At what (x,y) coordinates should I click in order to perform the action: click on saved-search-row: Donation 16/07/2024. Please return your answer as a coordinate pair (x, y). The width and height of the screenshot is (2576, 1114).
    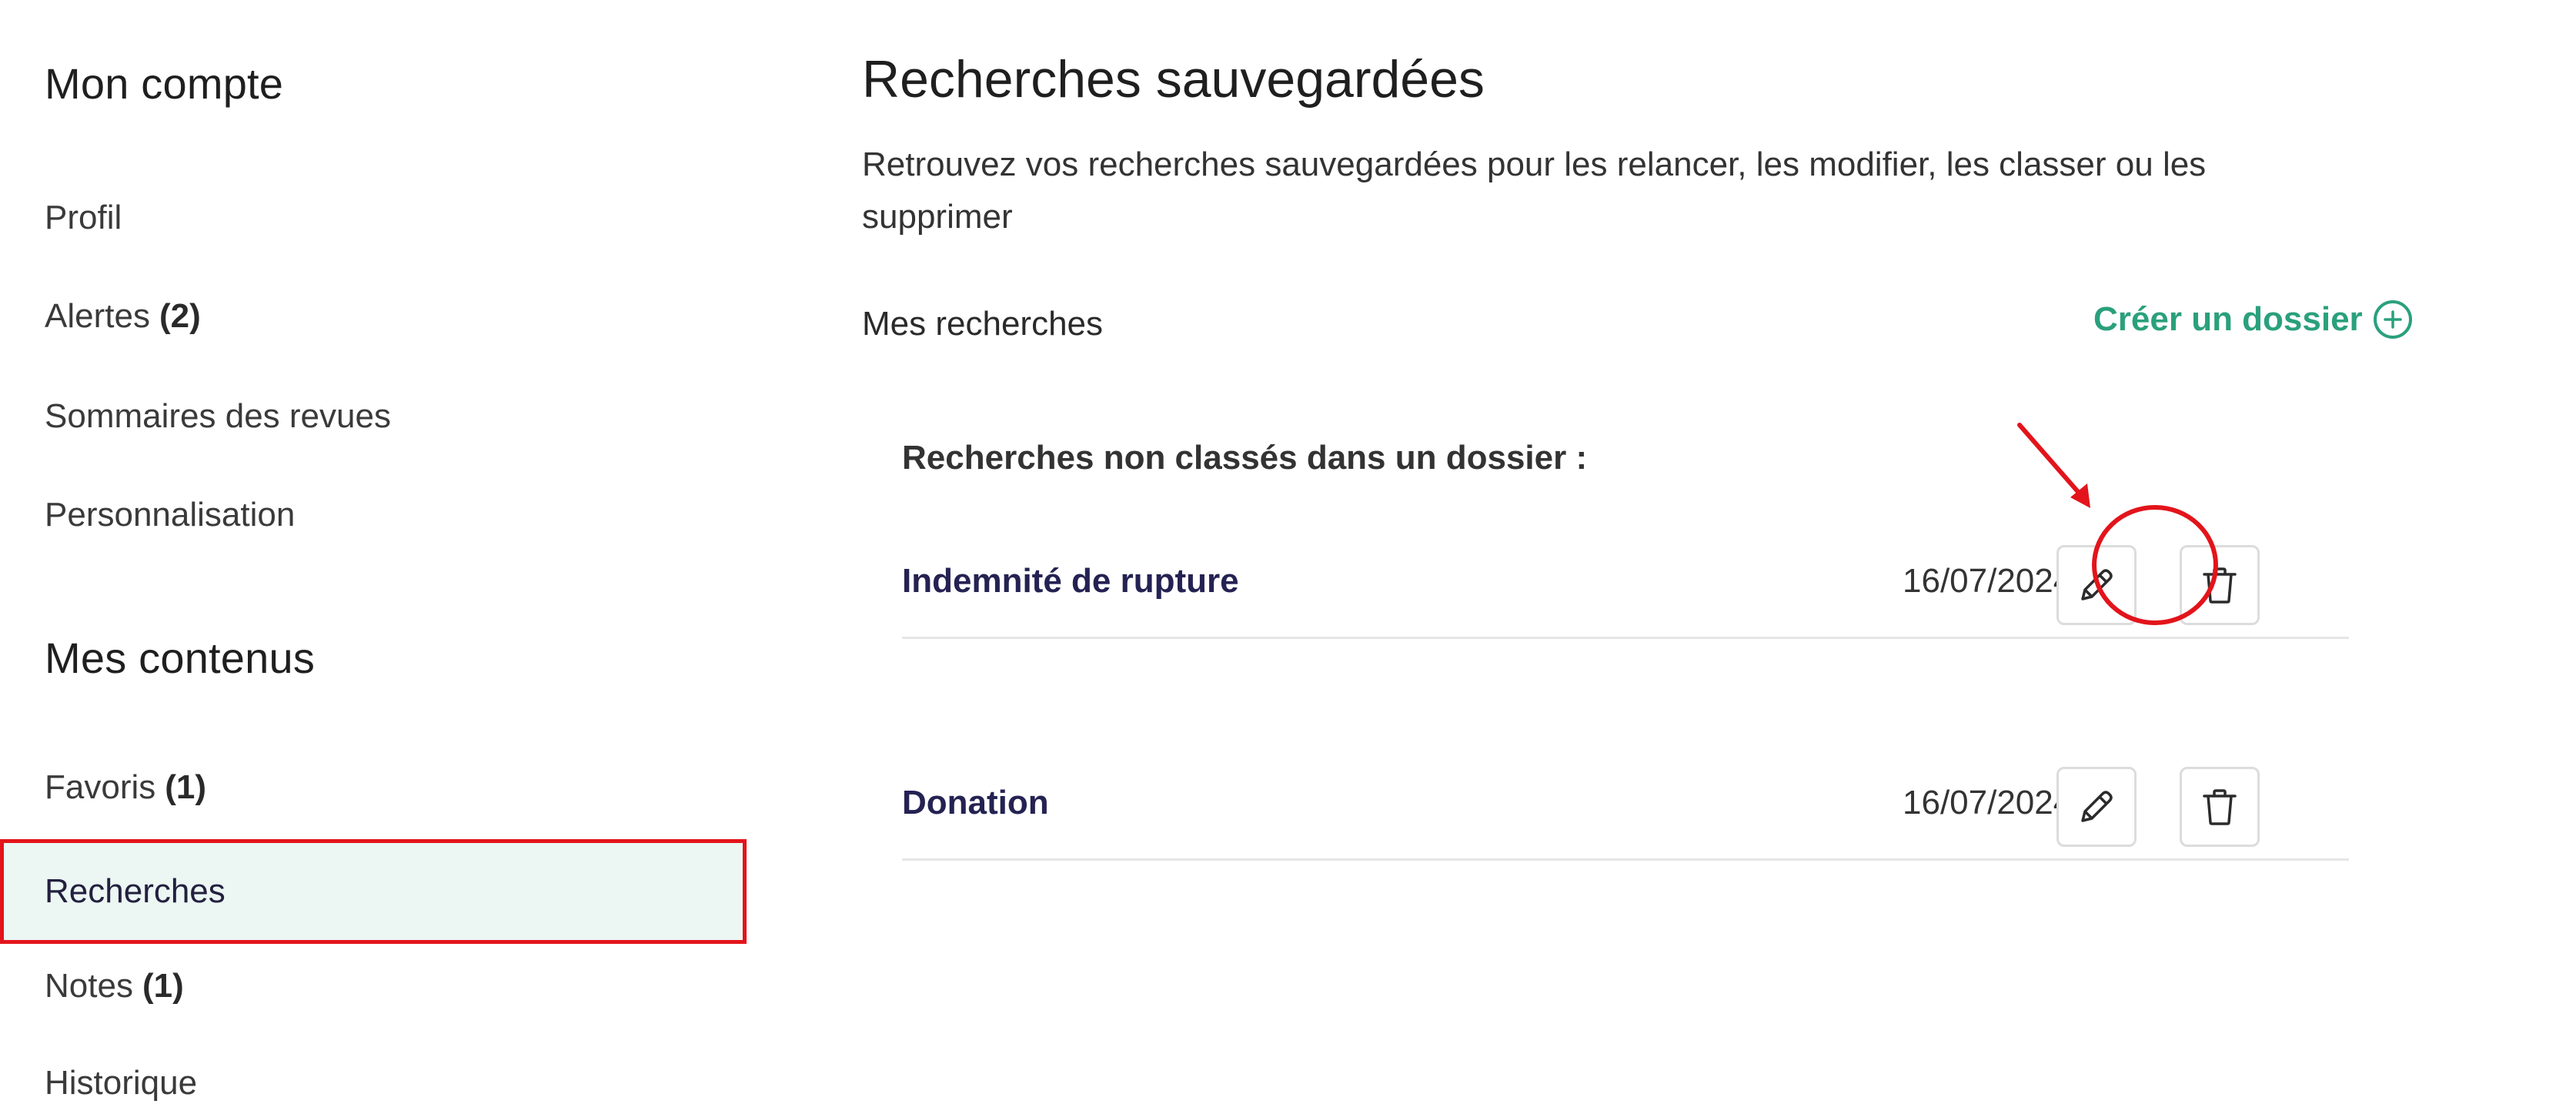
    Looking at the image, I should click on (1626, 803).